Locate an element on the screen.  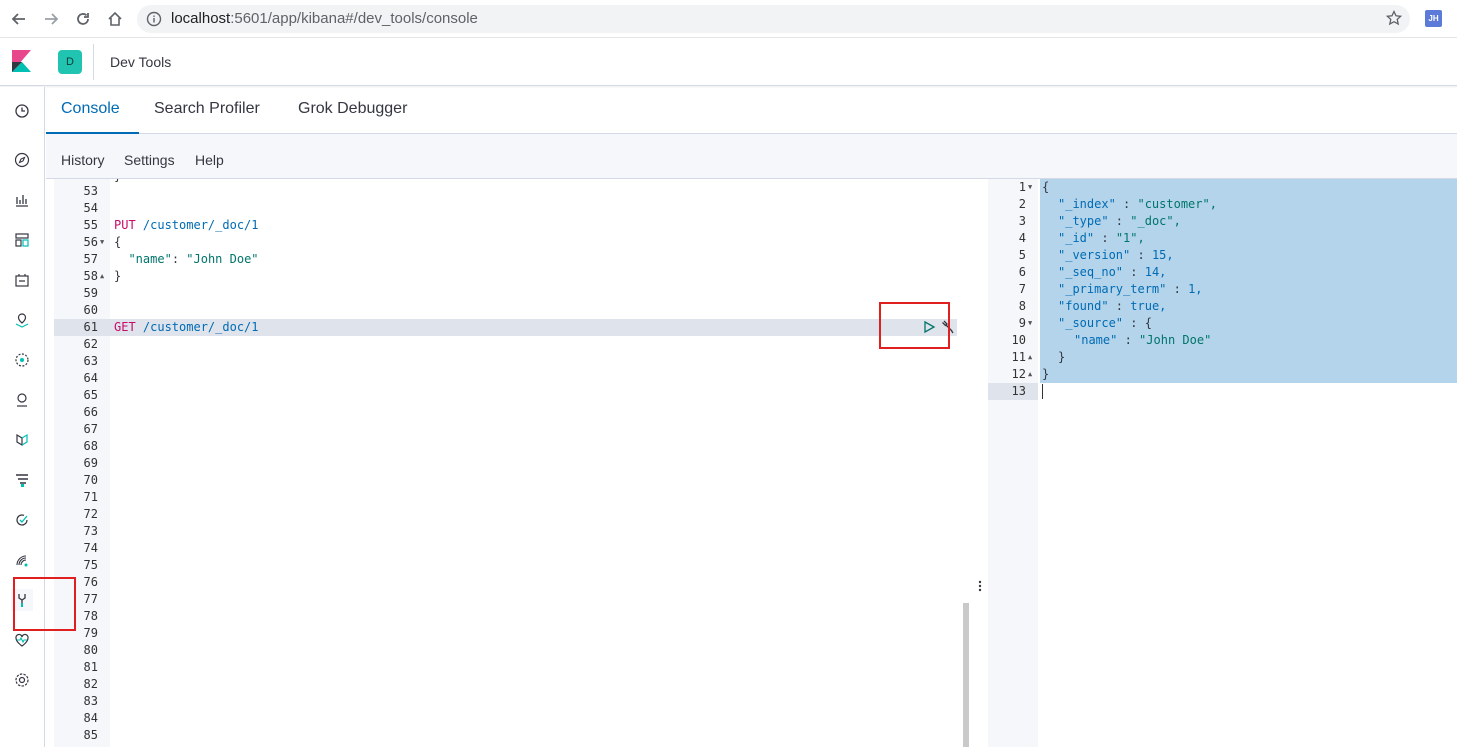
response-line-number: 3 is located at coordinates (1022, 221).